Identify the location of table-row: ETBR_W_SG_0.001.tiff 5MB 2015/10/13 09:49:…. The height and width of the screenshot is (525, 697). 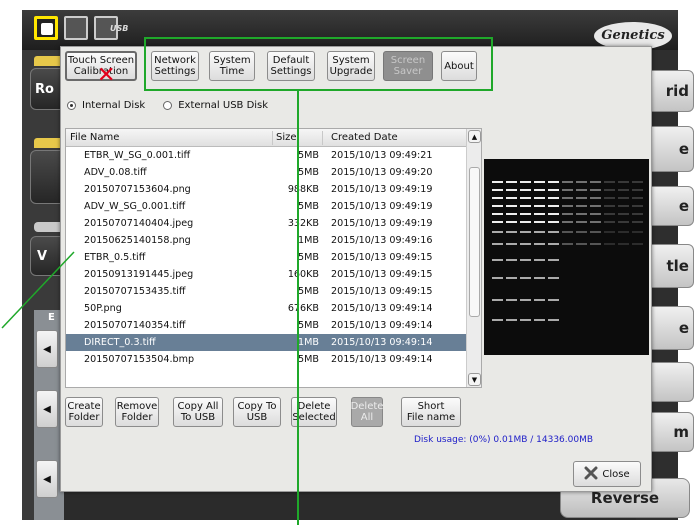
(266, 155).